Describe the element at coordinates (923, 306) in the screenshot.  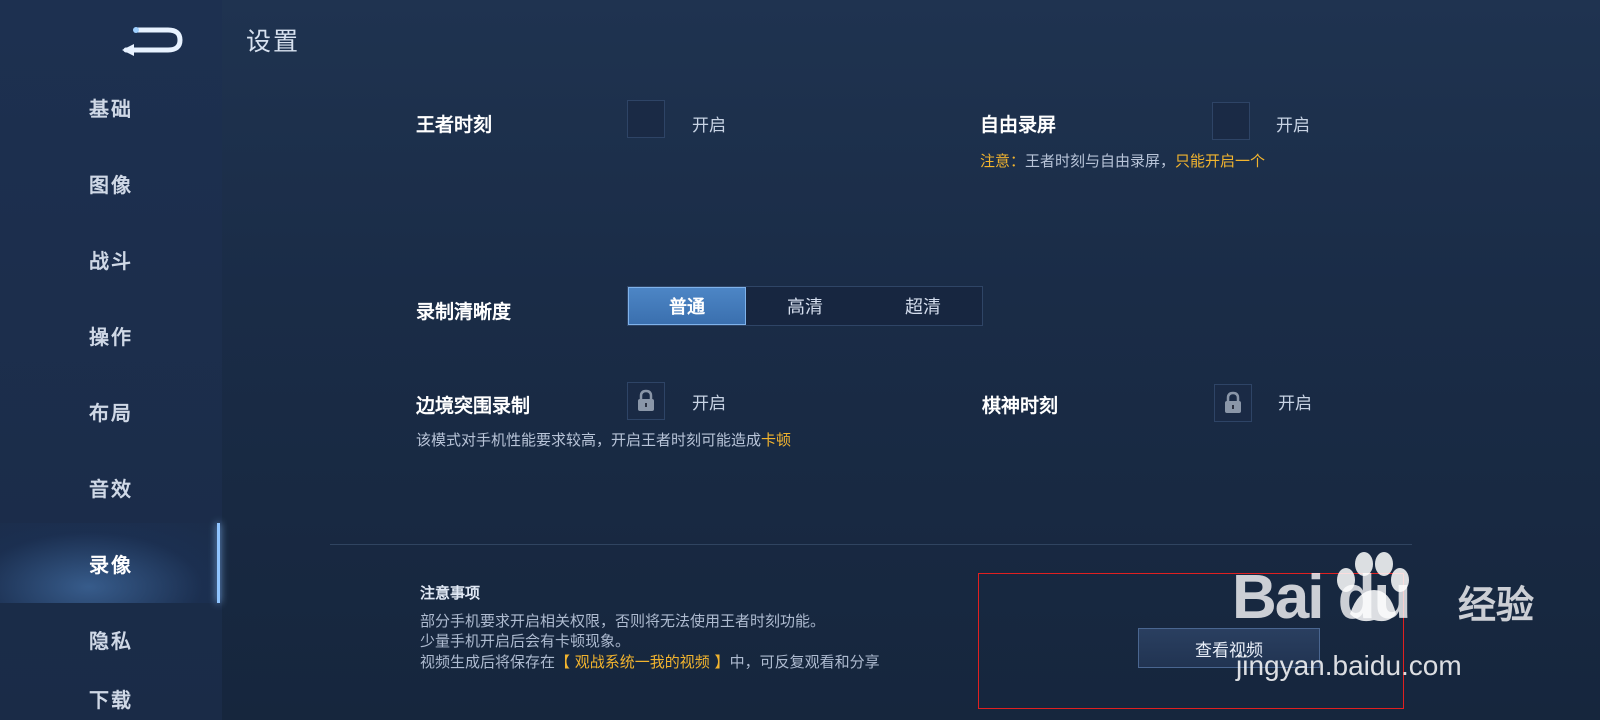
I see `quality-option-ultra: 超清` at that location.